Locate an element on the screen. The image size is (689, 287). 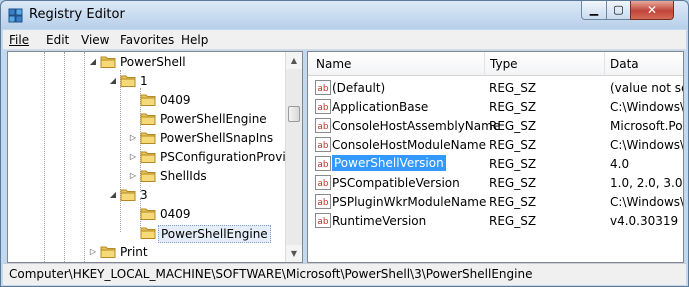
list-item: ab PSPluginWkrModuleName REG_SZ C:\Windows\ is located at coordinates (496, 201).